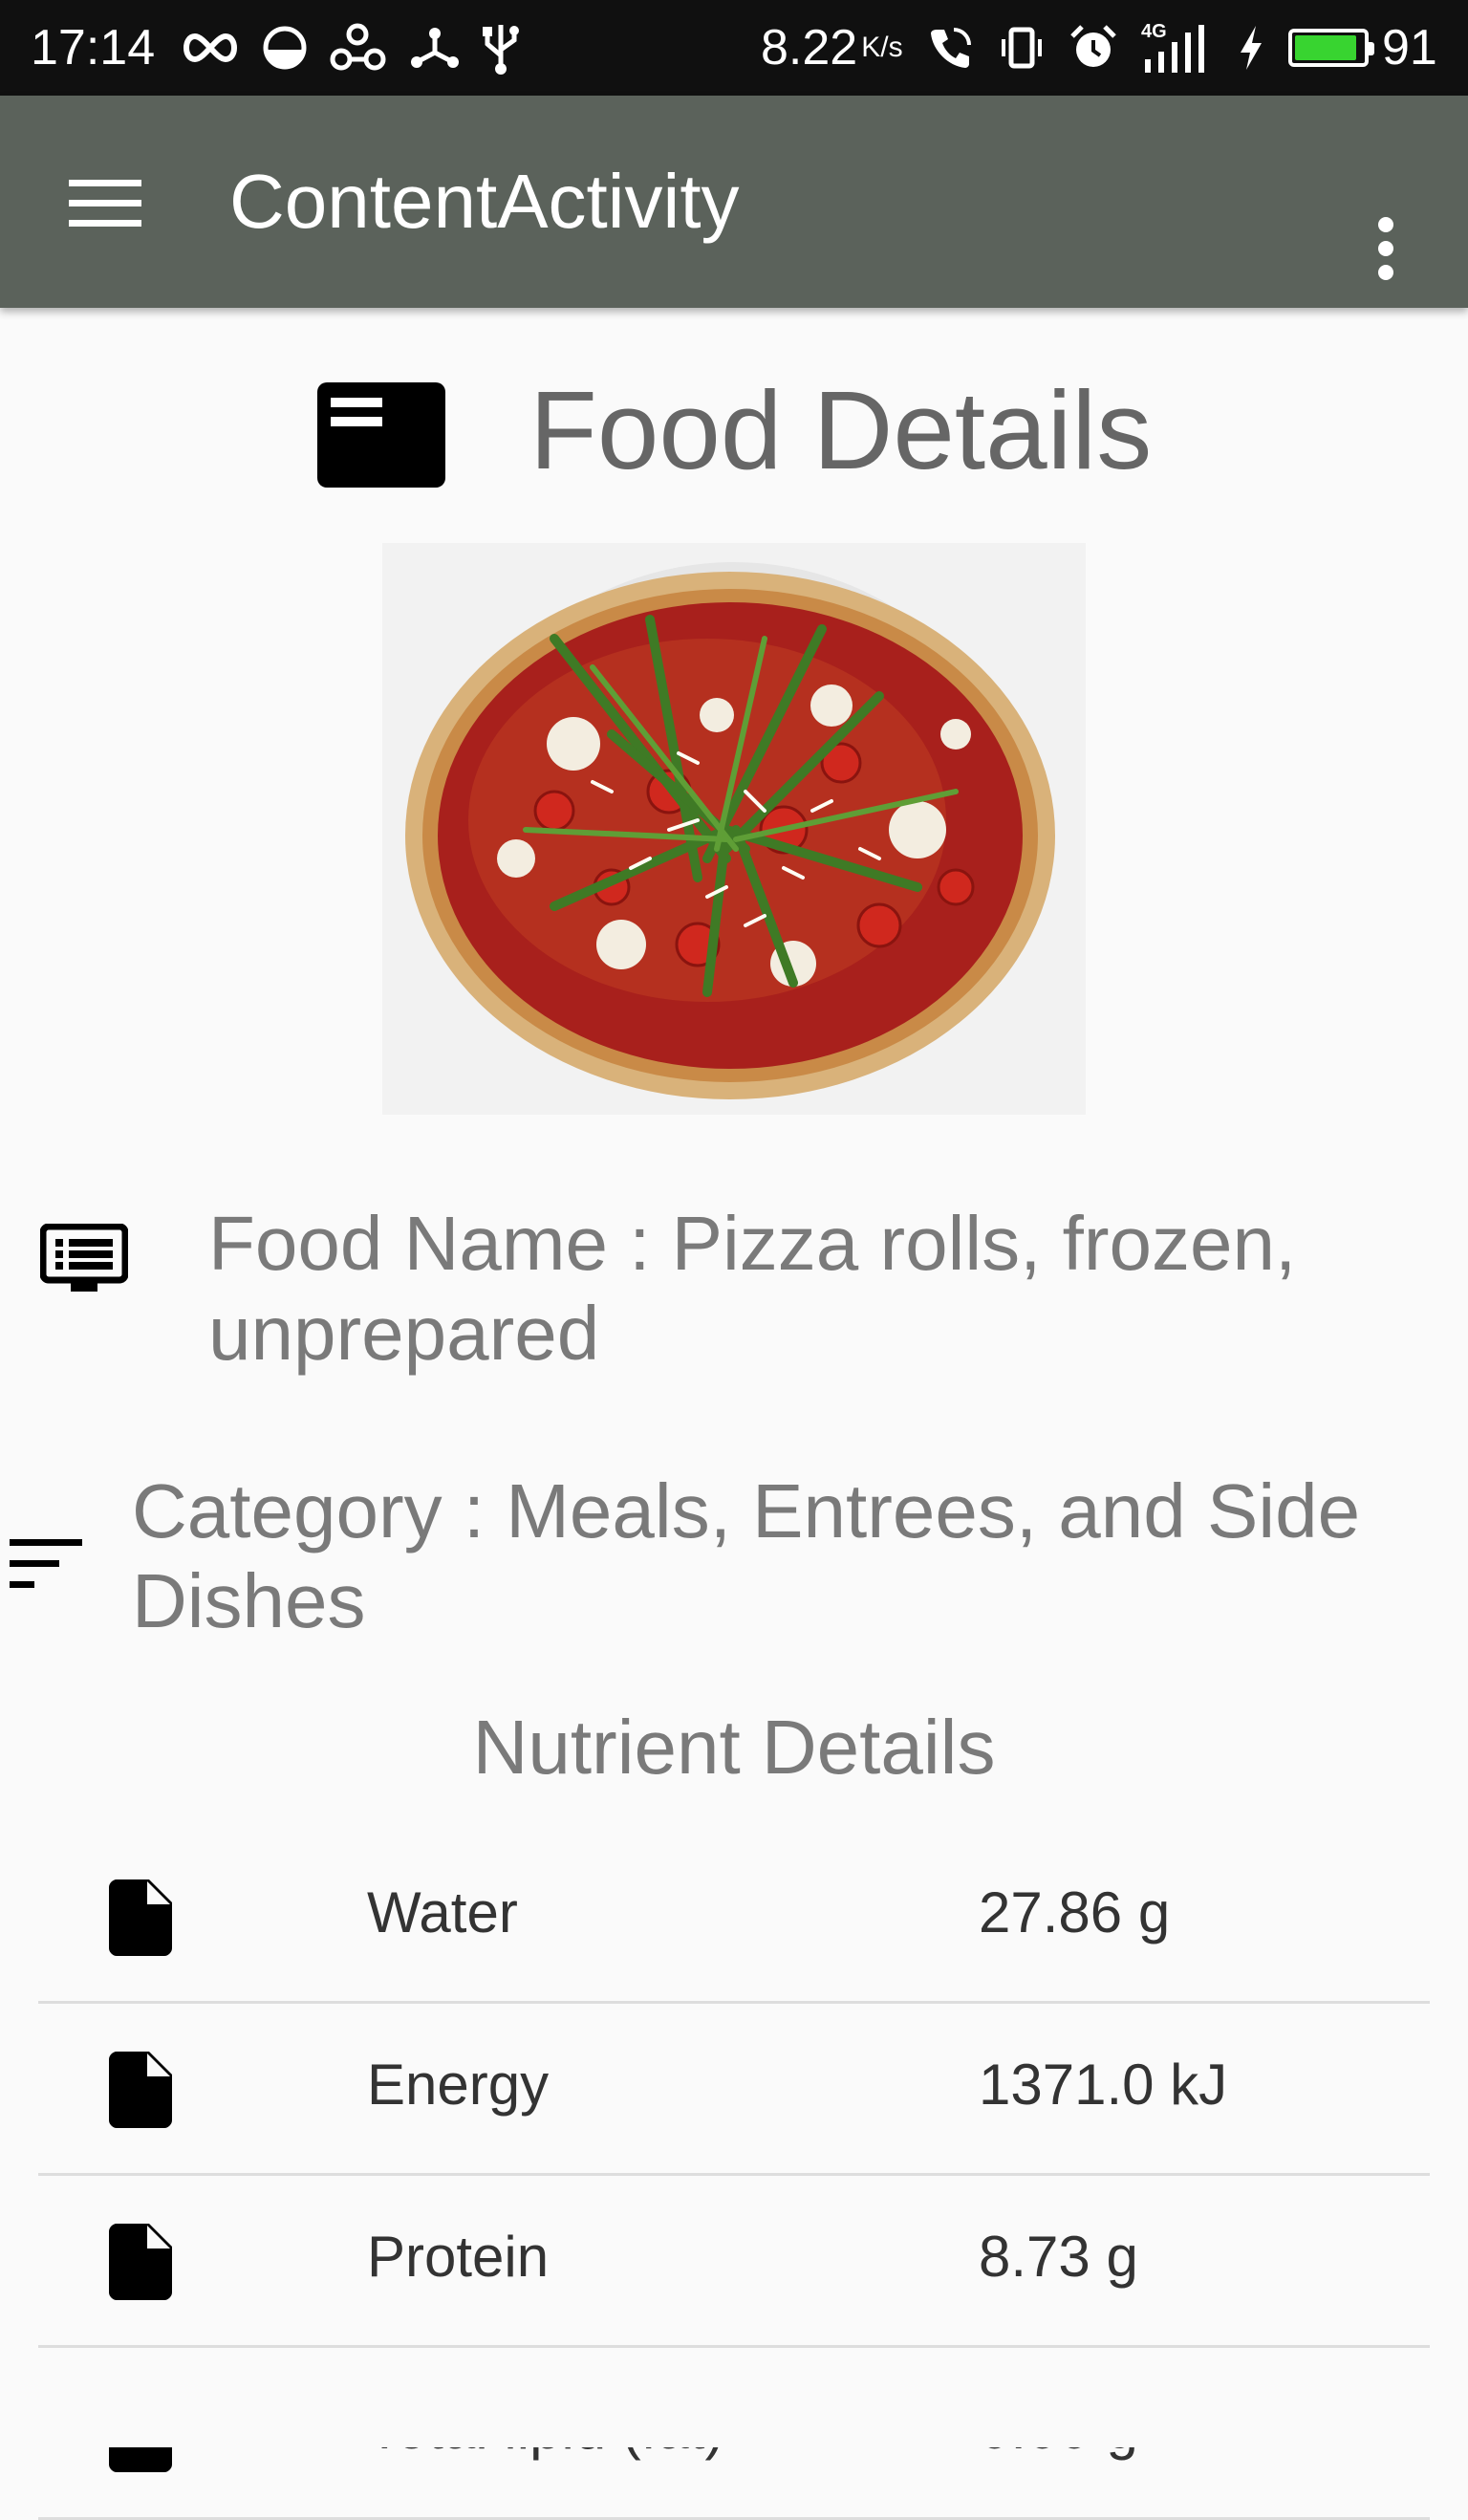 This screenshot has height=2520, width=1468. What do you see at coordinates (1022, 48) in the screenshot?
I see `vibrate-icon` at bounding box center [1022, 48].